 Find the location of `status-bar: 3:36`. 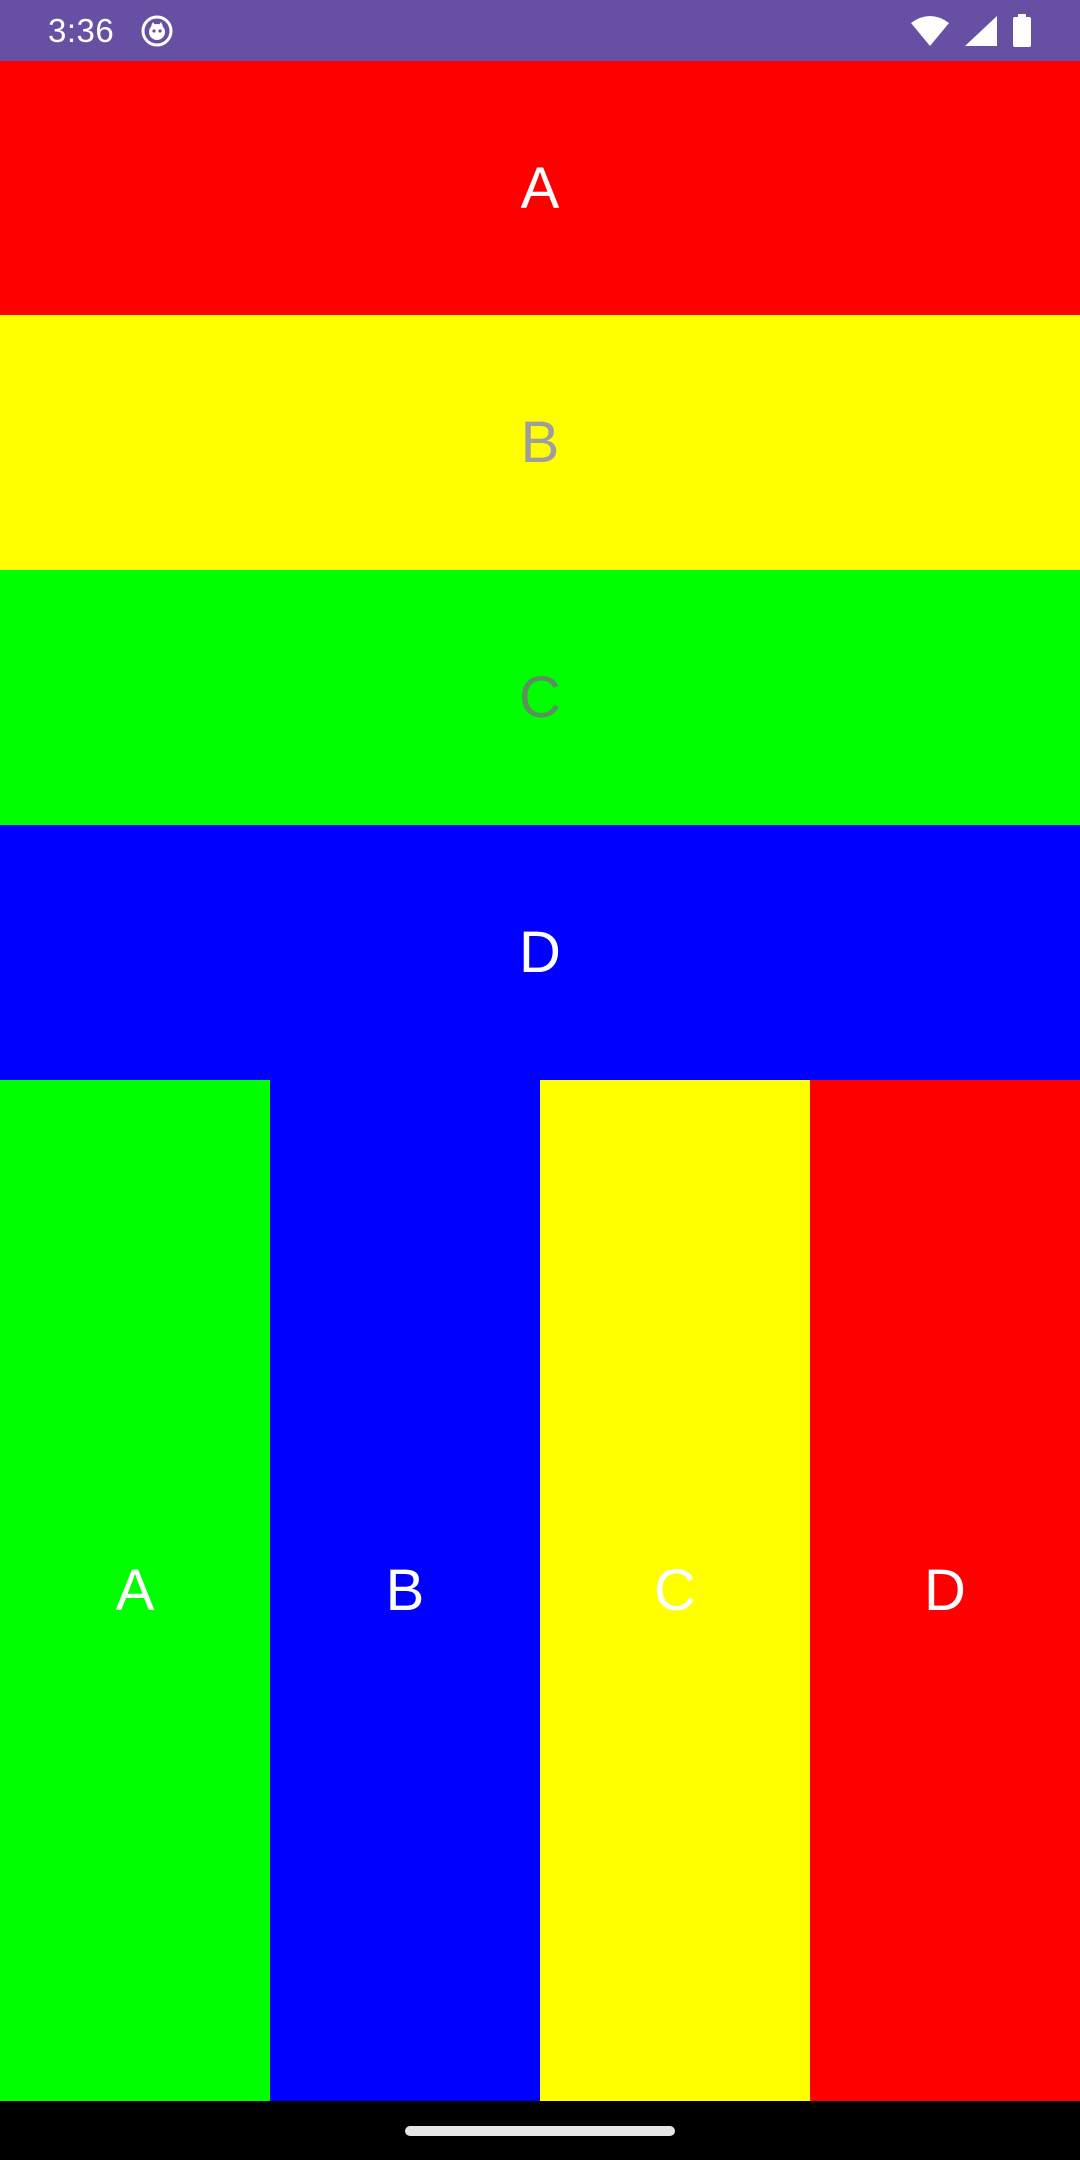

status-bar: 3:36 is located at coordinates (540, 30).